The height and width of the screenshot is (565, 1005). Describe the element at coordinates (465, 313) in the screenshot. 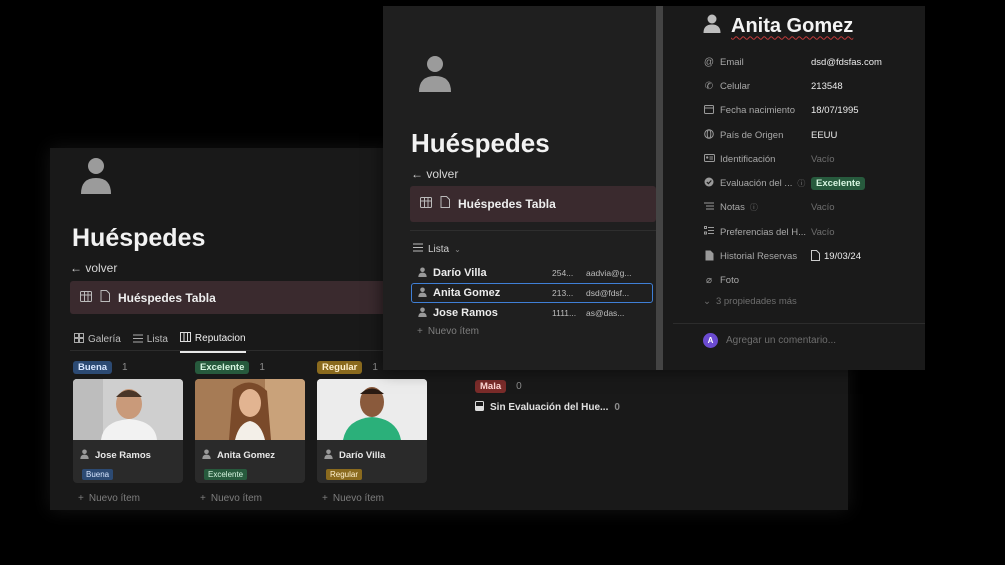

I see `row-name: Jose Ramos` at that location.